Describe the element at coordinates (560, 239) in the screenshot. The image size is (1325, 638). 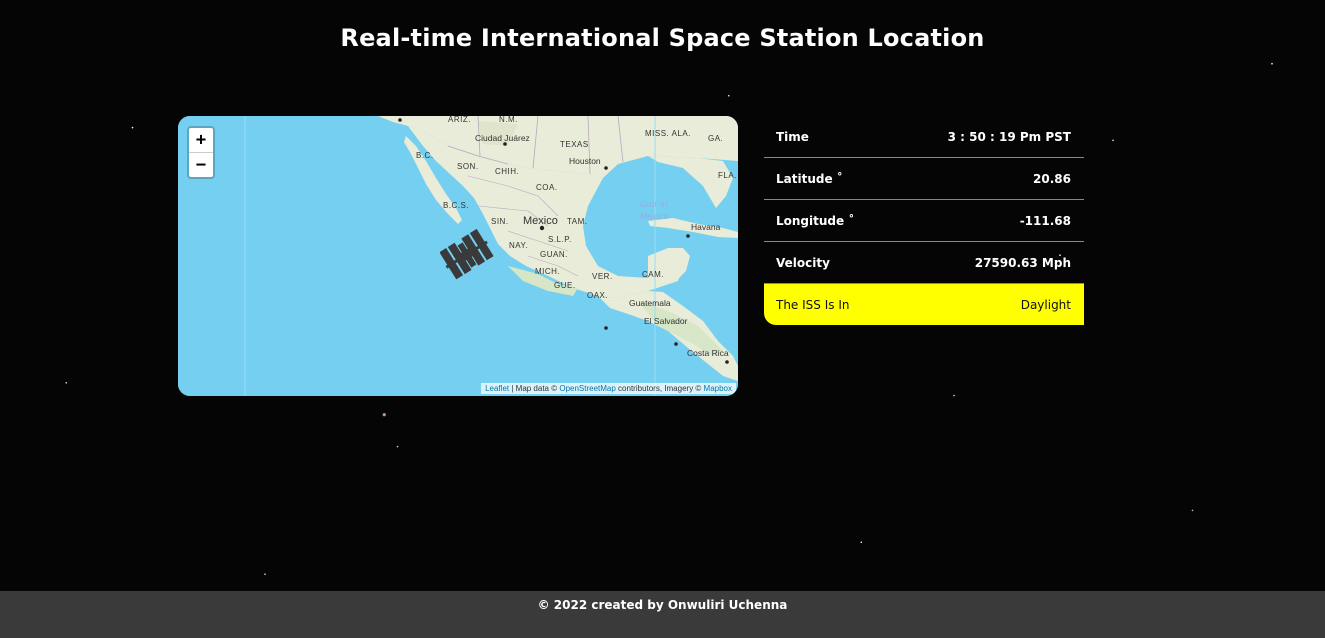
I see `map-label-slp: S.L.P.` at that location.